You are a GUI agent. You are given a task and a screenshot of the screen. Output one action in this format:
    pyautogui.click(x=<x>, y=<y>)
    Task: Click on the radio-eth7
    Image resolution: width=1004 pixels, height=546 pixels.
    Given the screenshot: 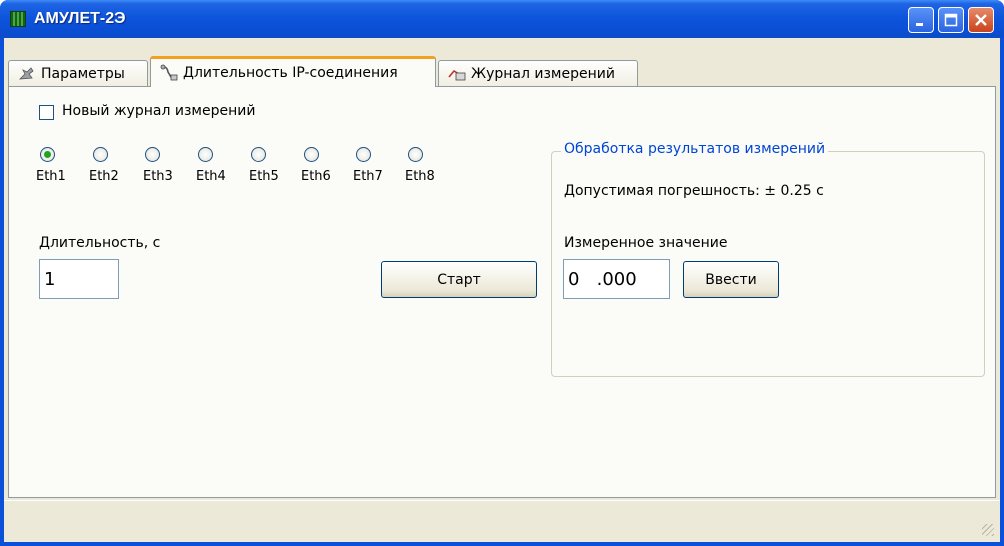 What is the action you would take?
    pyautogui.click(x=363, y=154)
    